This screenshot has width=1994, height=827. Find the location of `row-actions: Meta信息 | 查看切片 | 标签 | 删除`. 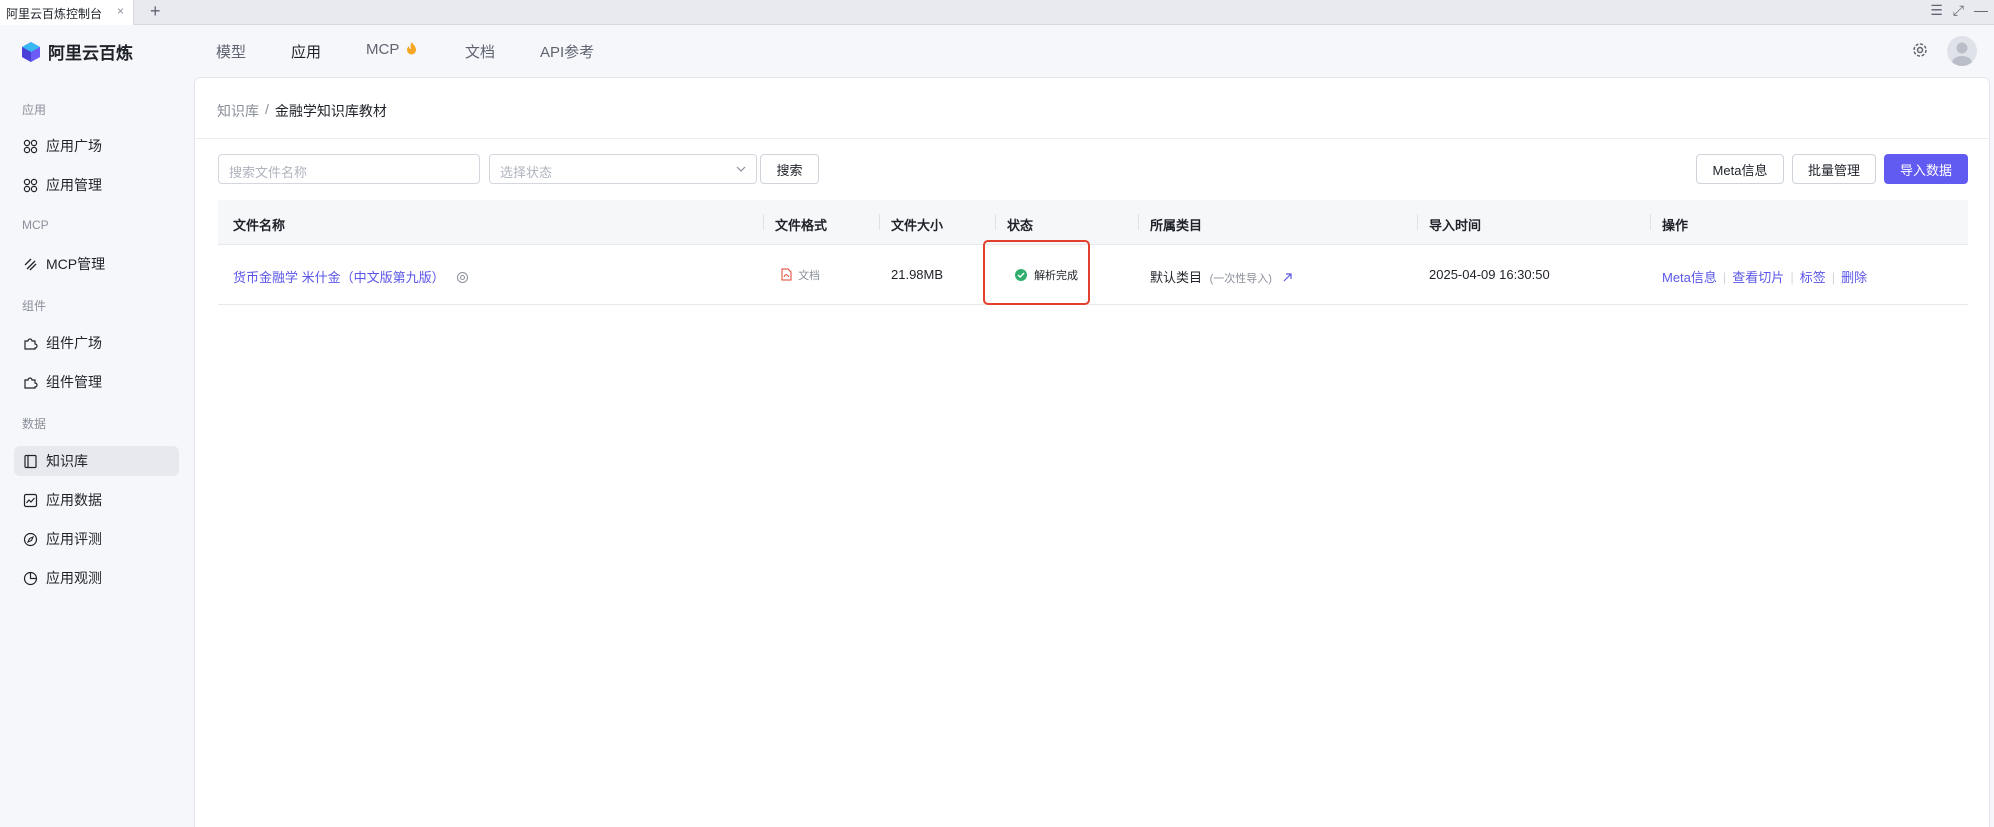

row-actions: Meta信息 | 查看切片 | 标签 | 删除 is located at coordinates (1764, 276).